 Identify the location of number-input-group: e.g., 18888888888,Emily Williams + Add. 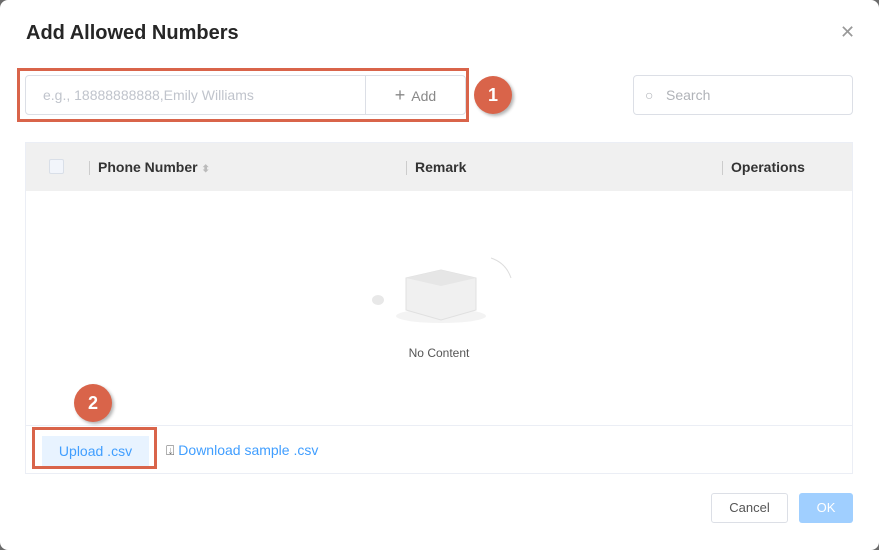
(245, 95).